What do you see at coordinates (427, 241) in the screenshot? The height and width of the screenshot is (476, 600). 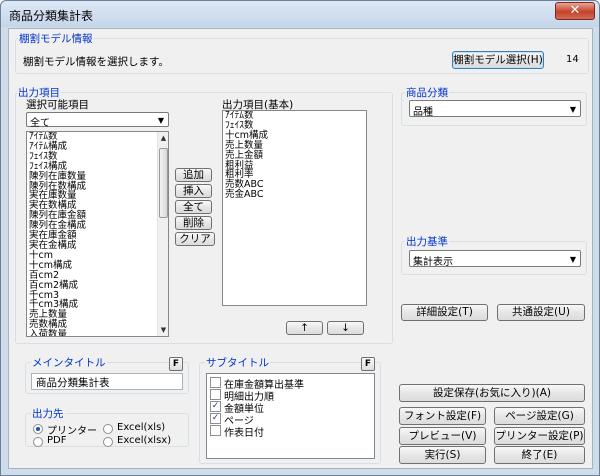 I see `output-basis-group-label: 出力基準` at bounding box center [427, 241].